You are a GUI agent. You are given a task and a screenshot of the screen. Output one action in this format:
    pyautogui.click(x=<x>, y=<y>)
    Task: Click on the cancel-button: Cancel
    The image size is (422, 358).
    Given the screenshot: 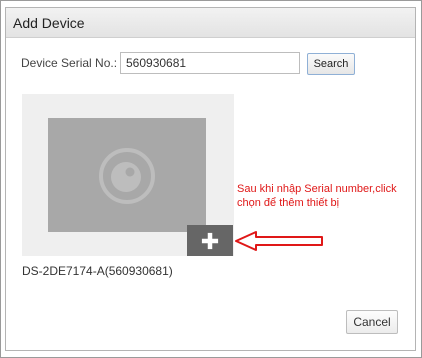 What is the action you would take?
    pyautogui.click(x=372, y=322)
    